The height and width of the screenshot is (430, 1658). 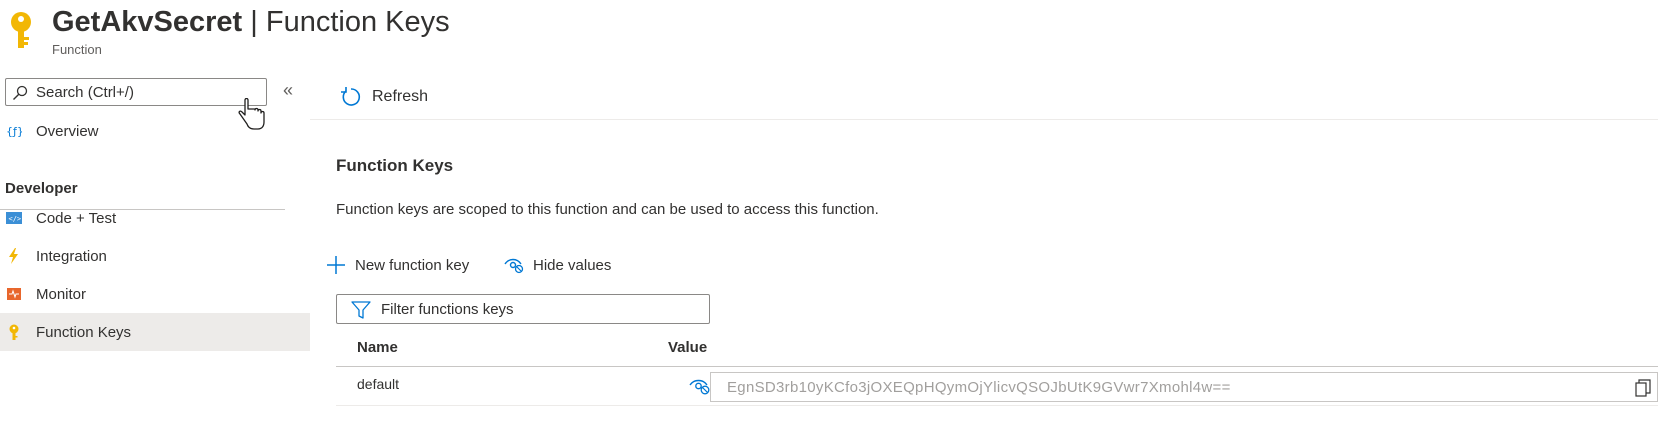 I want to click on hide-eye-icon, so click(x=514, y=266).